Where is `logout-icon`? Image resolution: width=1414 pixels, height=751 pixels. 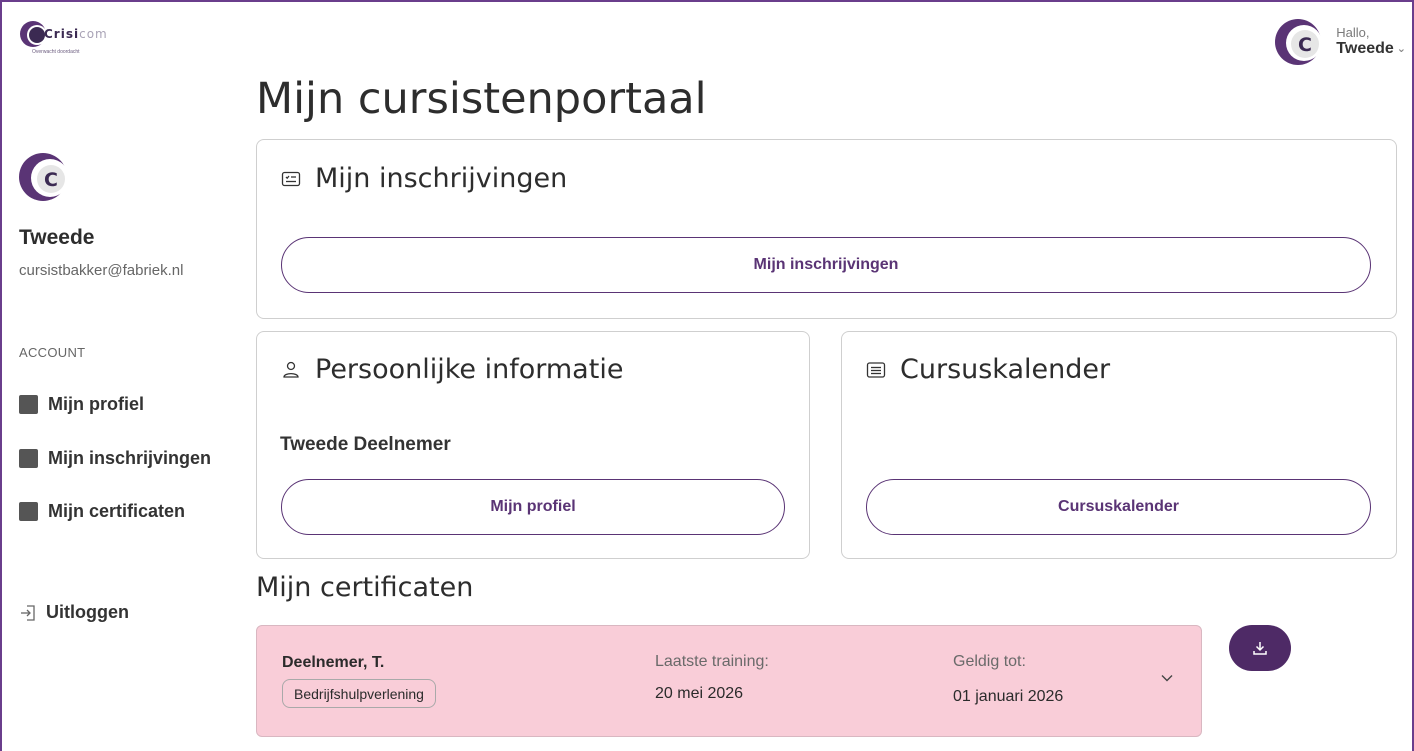 logout-icon is located at coordinates (28, 612).